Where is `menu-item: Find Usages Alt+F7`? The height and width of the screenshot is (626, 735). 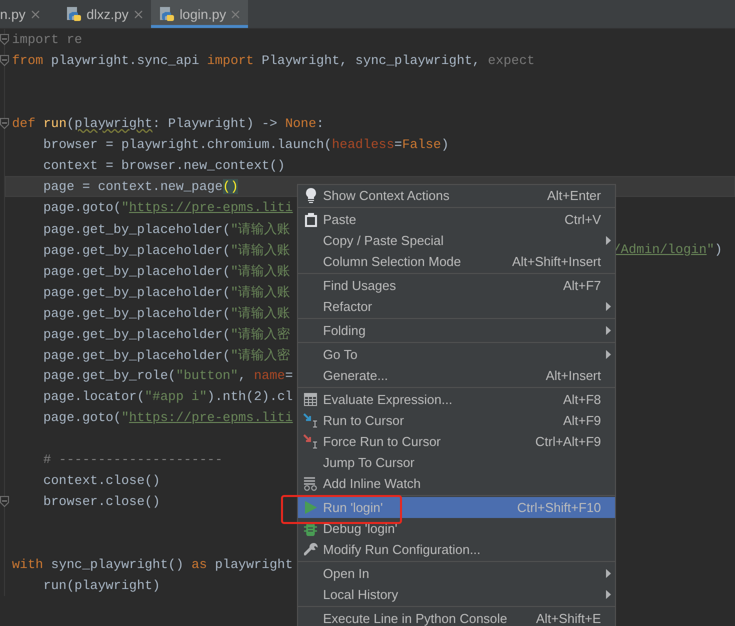 menu-item: Find Usages Alt+F7 is located at coordinates (456, 285).